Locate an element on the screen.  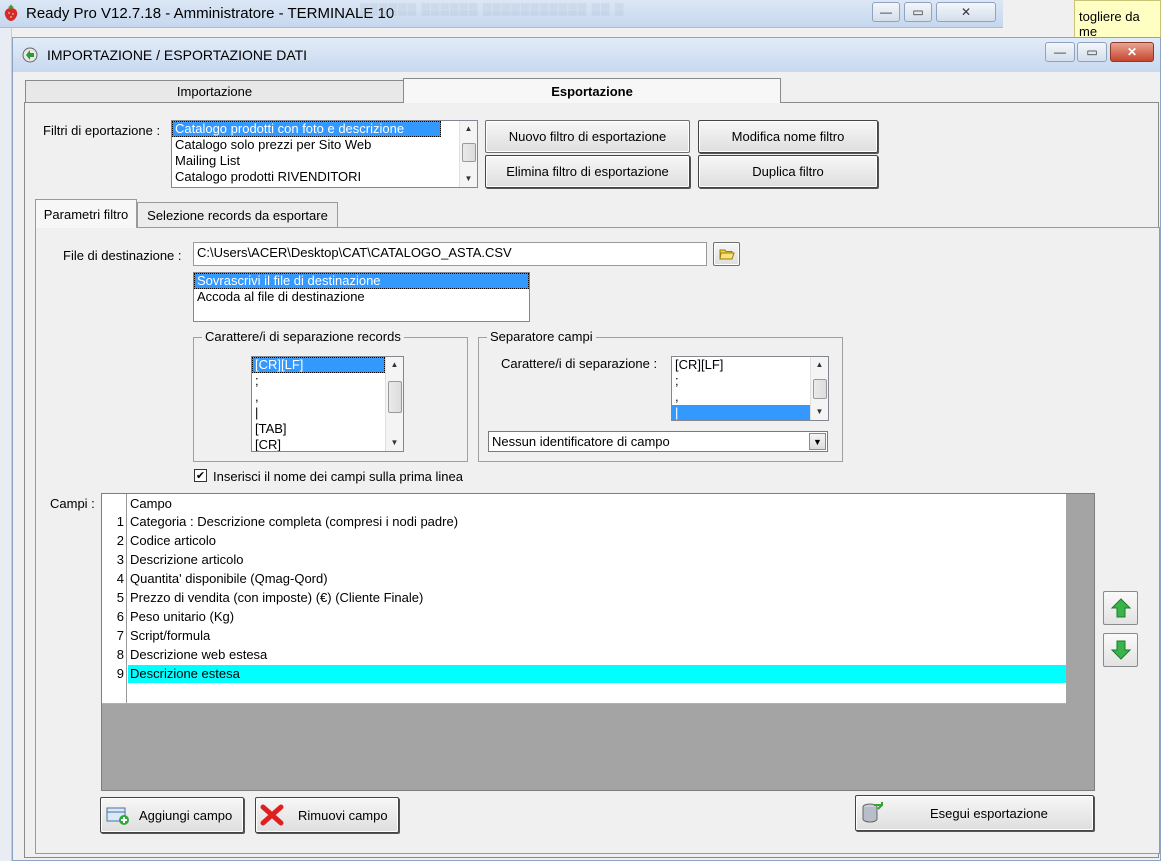
header-row-checkbox: ✔ is located at coordinates (200, 475).